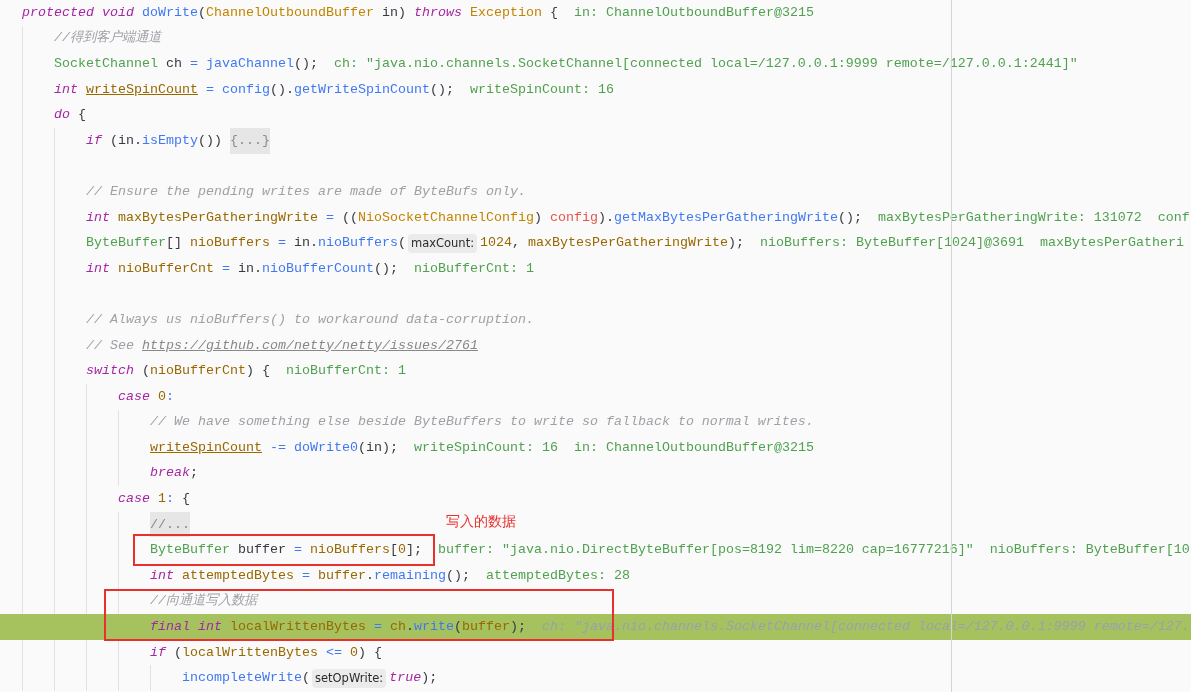 The height and width of the screenshot is (692, 1191). Describe the element at coordinates (242, 268) in the screenshot. I see `code-line: int nioBufferCnt = in.nioBufferCount();` at that location.